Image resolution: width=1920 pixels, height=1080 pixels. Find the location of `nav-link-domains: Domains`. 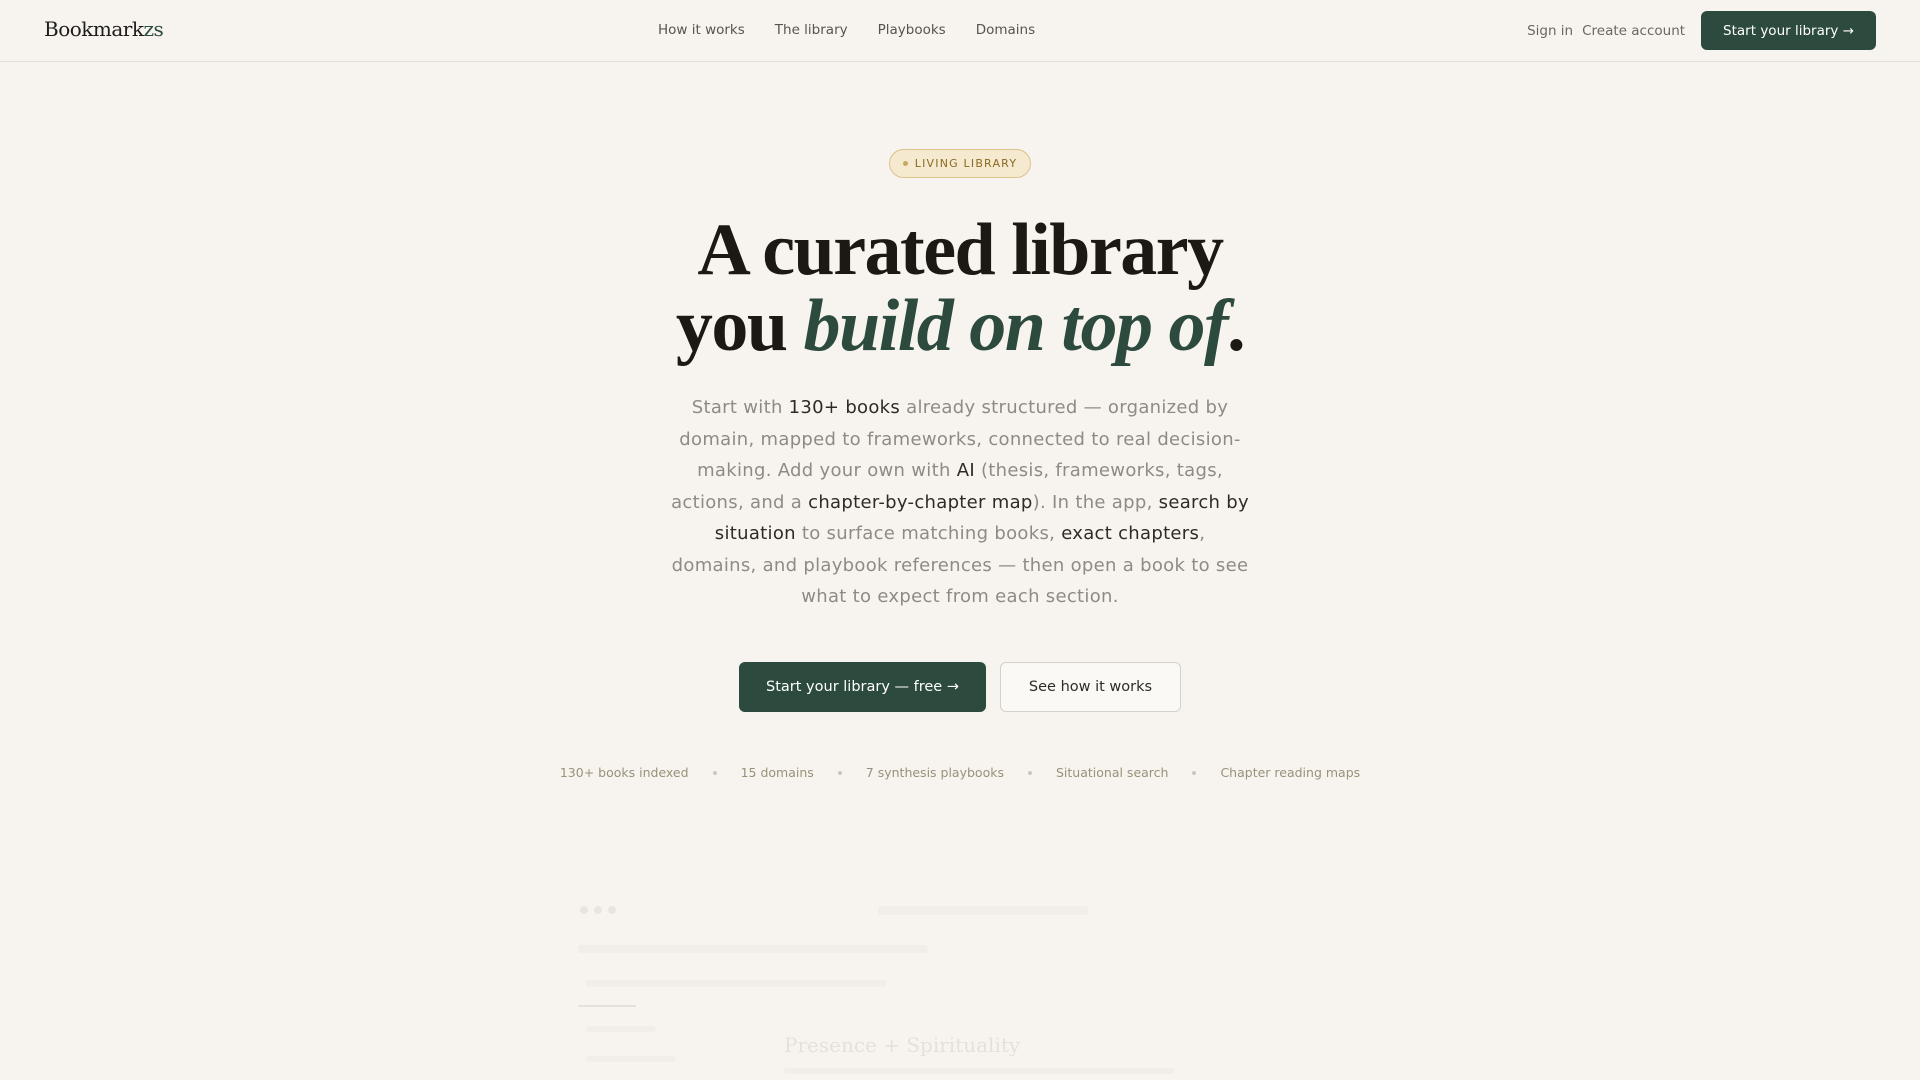

nav-link-domains: Domains is located at coordinates (1005, 30).